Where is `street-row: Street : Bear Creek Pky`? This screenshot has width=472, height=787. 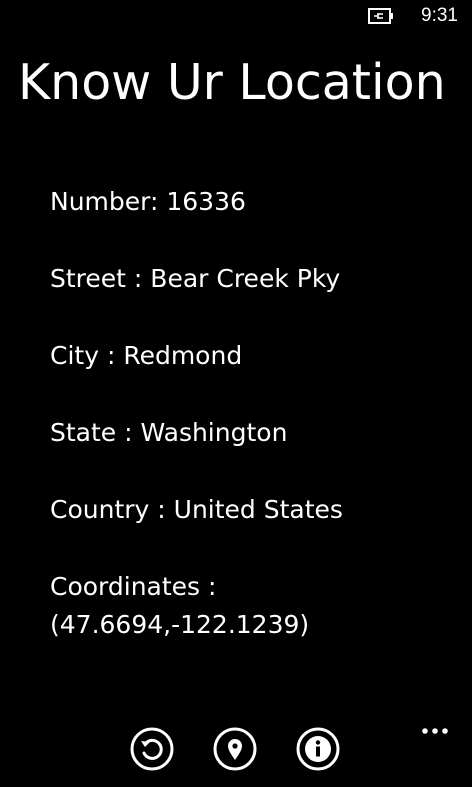 street-row: Street : Bear Creek Pky is located at coordinates (250, 279).